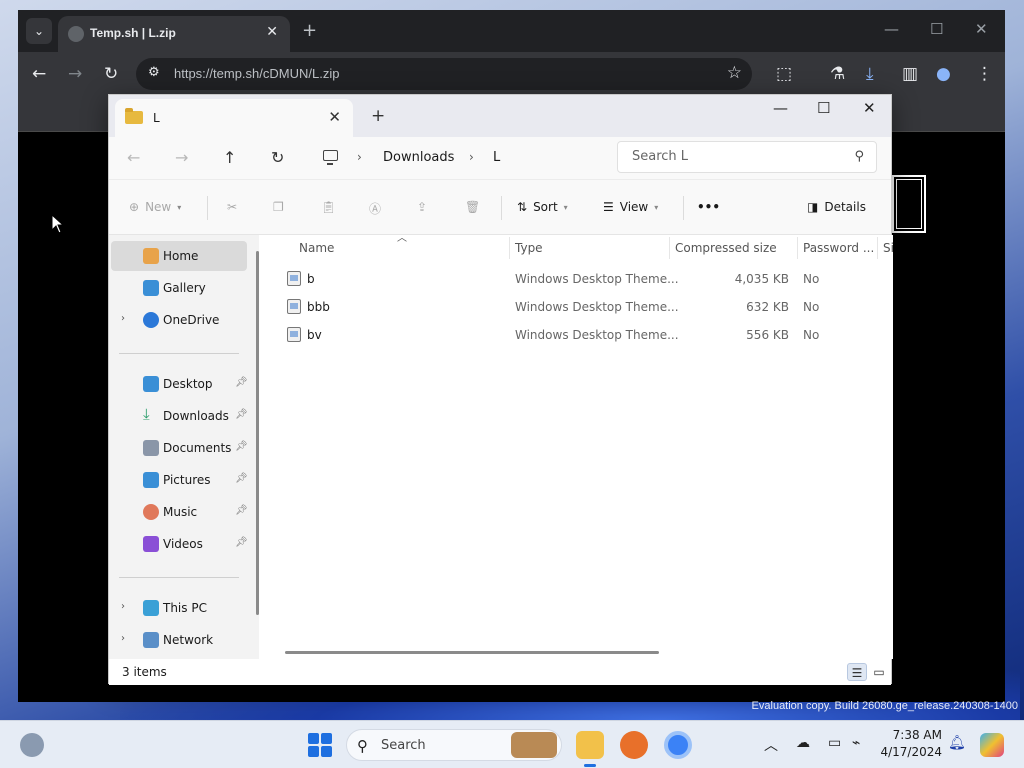  Describe the element at coordinates (857, 672) in the screenshot. I see `details-view-icon: ☰` at that location.